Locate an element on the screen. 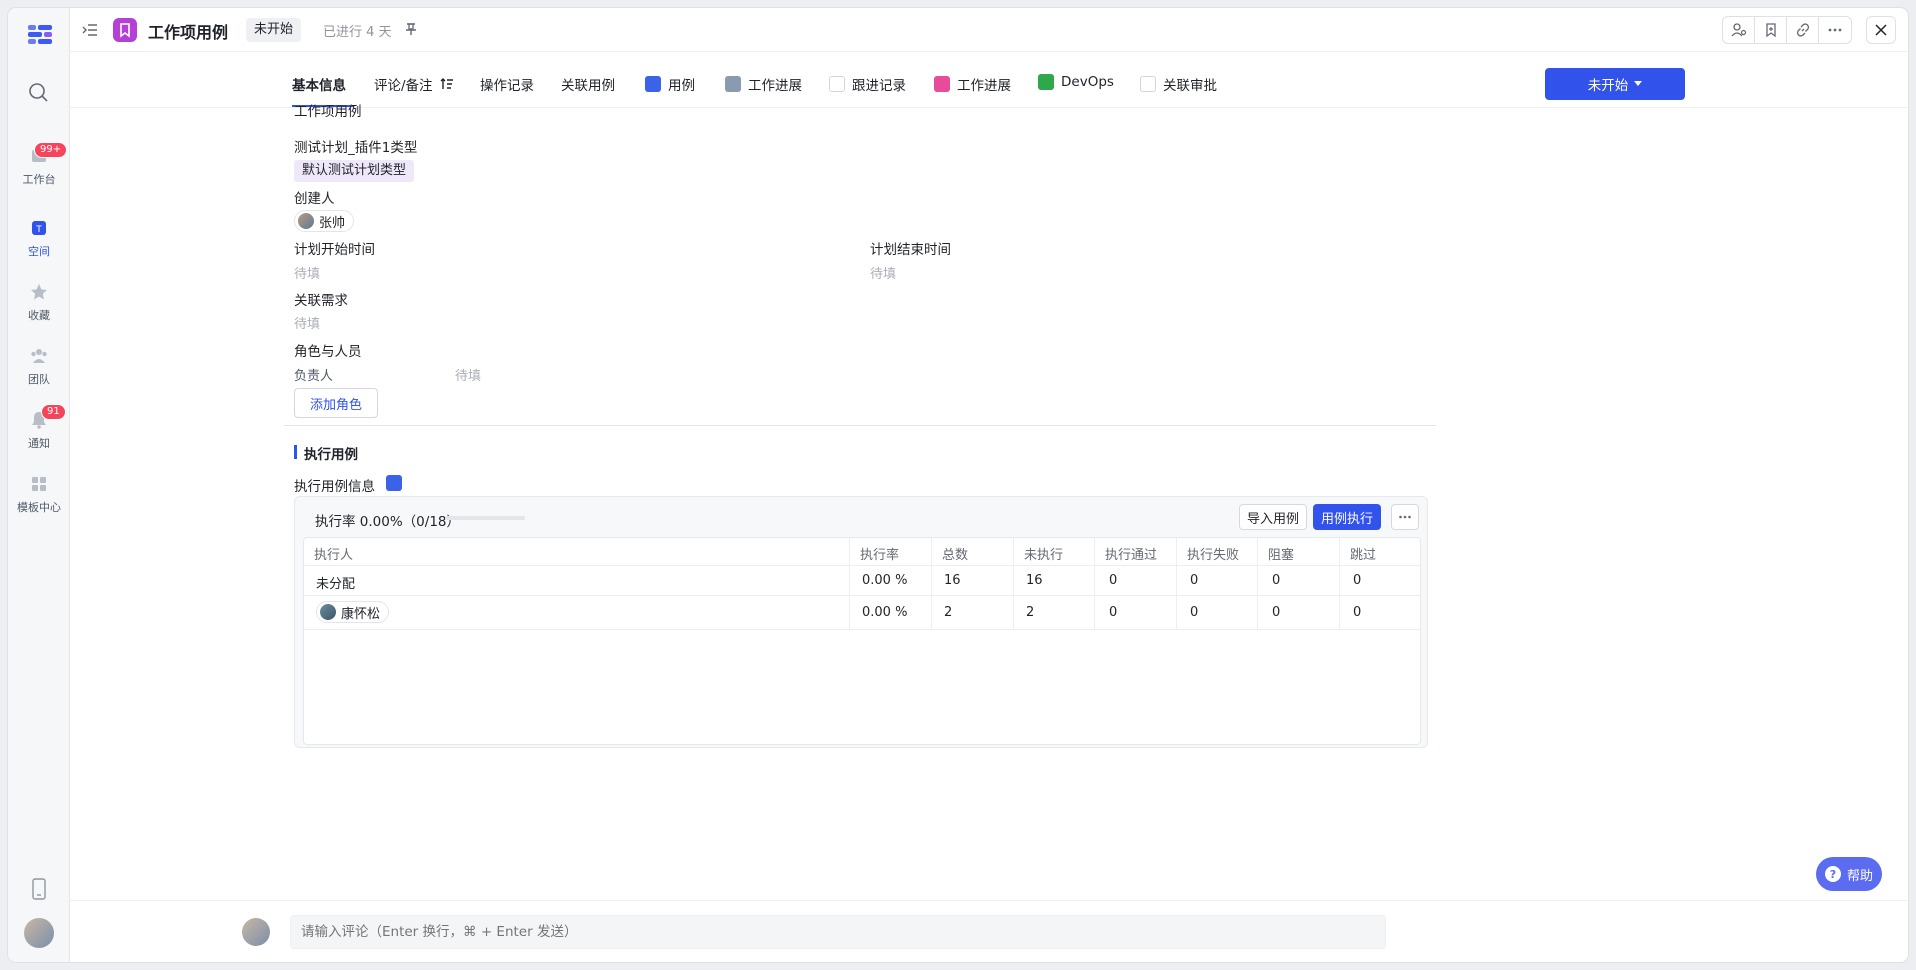  plan-type-tag: 默认测试计划类型 is located at coordinates (354, 171).